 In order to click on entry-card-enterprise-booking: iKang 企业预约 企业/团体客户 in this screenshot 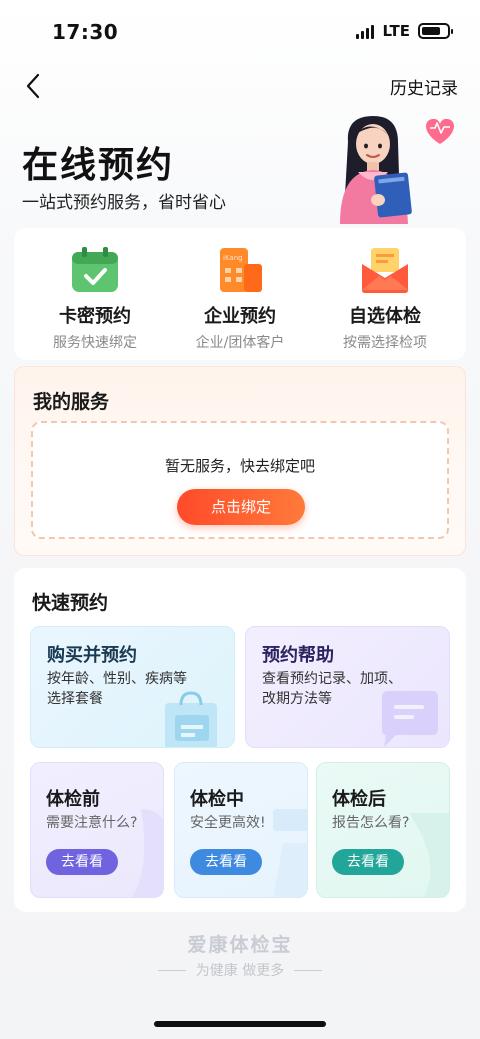, I will do `click(240, 299)`.